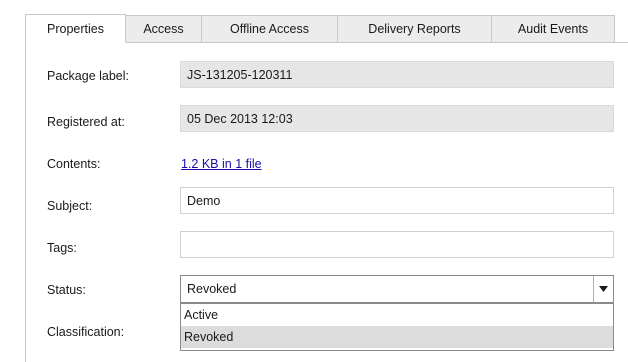 This screenshot has height=362, width=628. What do you see at coordinates (397, 315) in the screenshot?
I see `status-option-active: Active` at bounding box center [397, 315].